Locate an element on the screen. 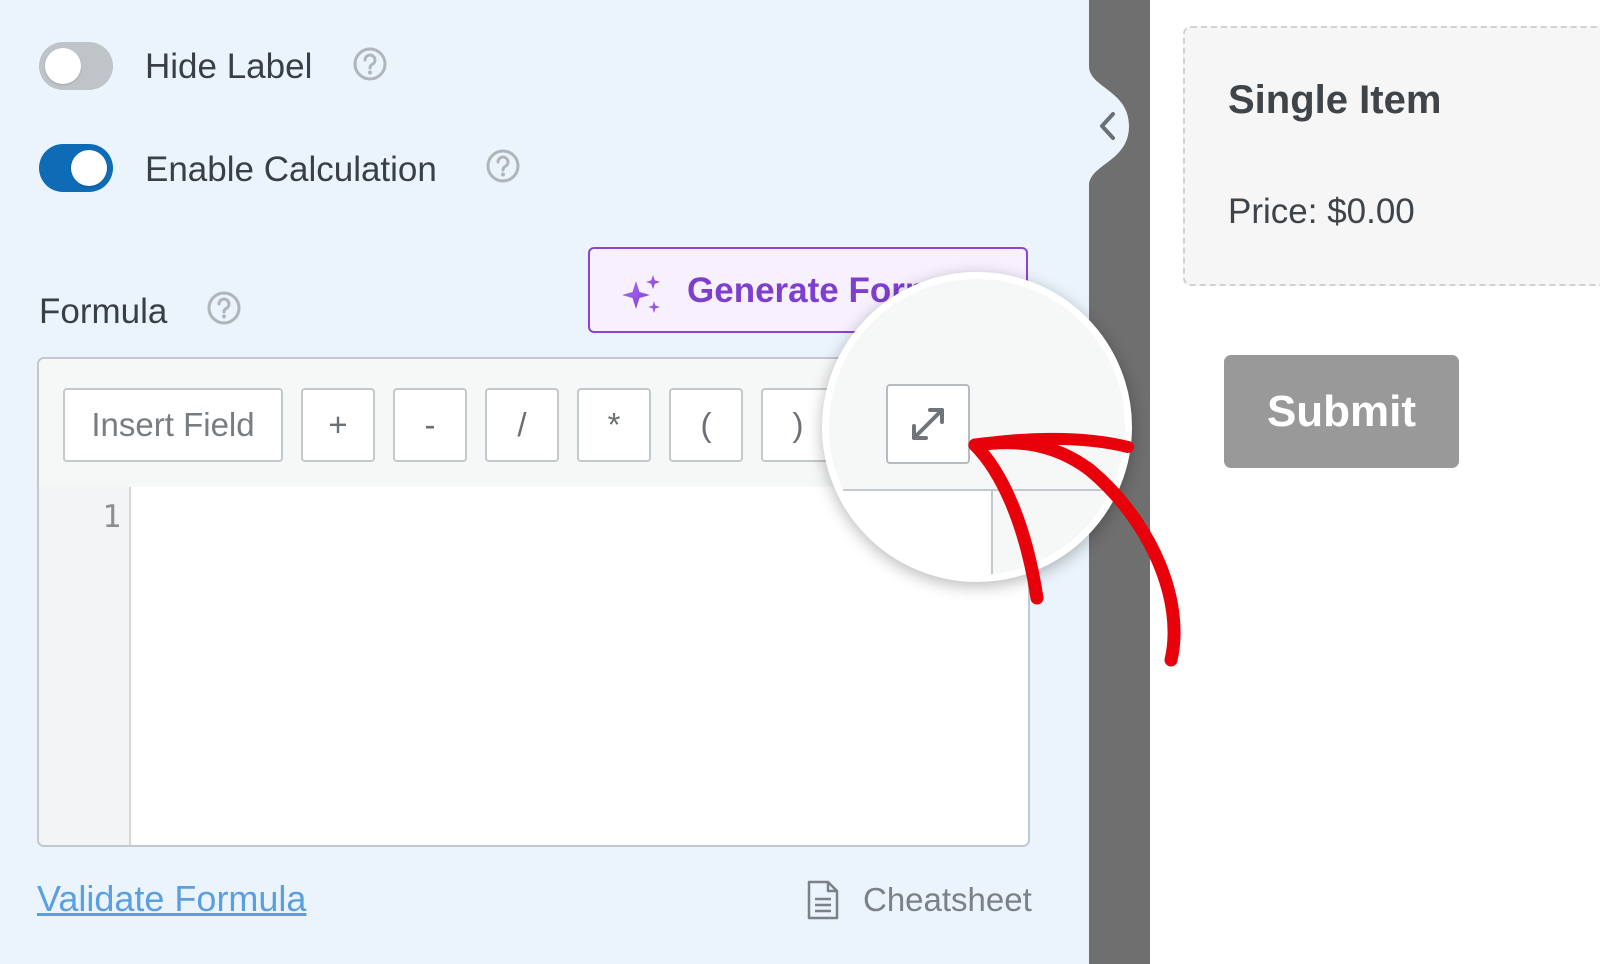  operator-plus-button: + is located at coordinates (338, 425).